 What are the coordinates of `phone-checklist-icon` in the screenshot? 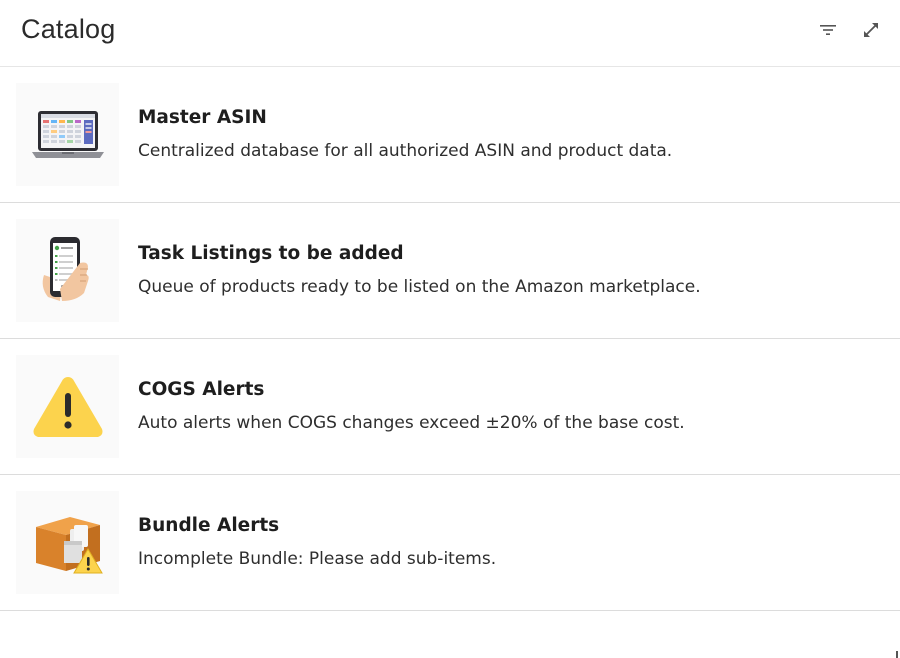 It's located at (65, 268).